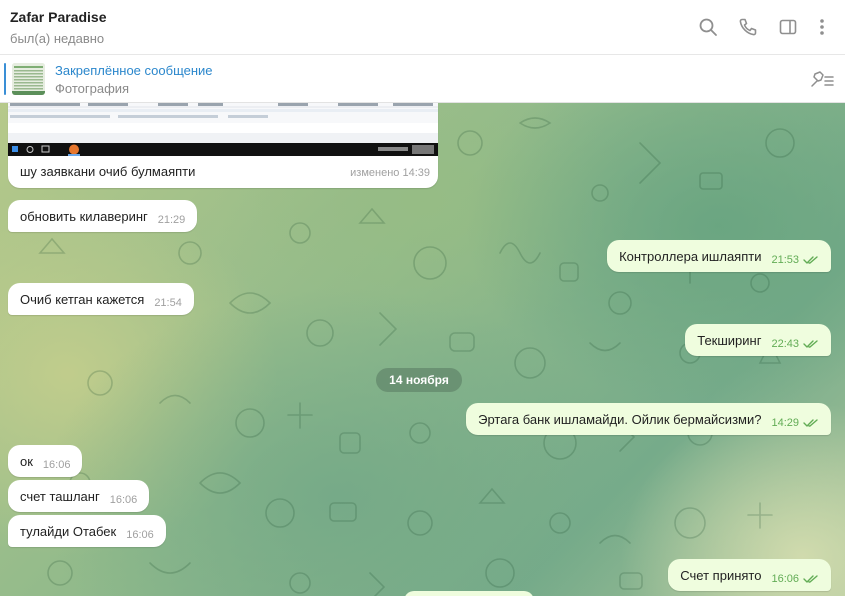 The image size is (845, 596). I want to click on search-button, so click(708, 27).